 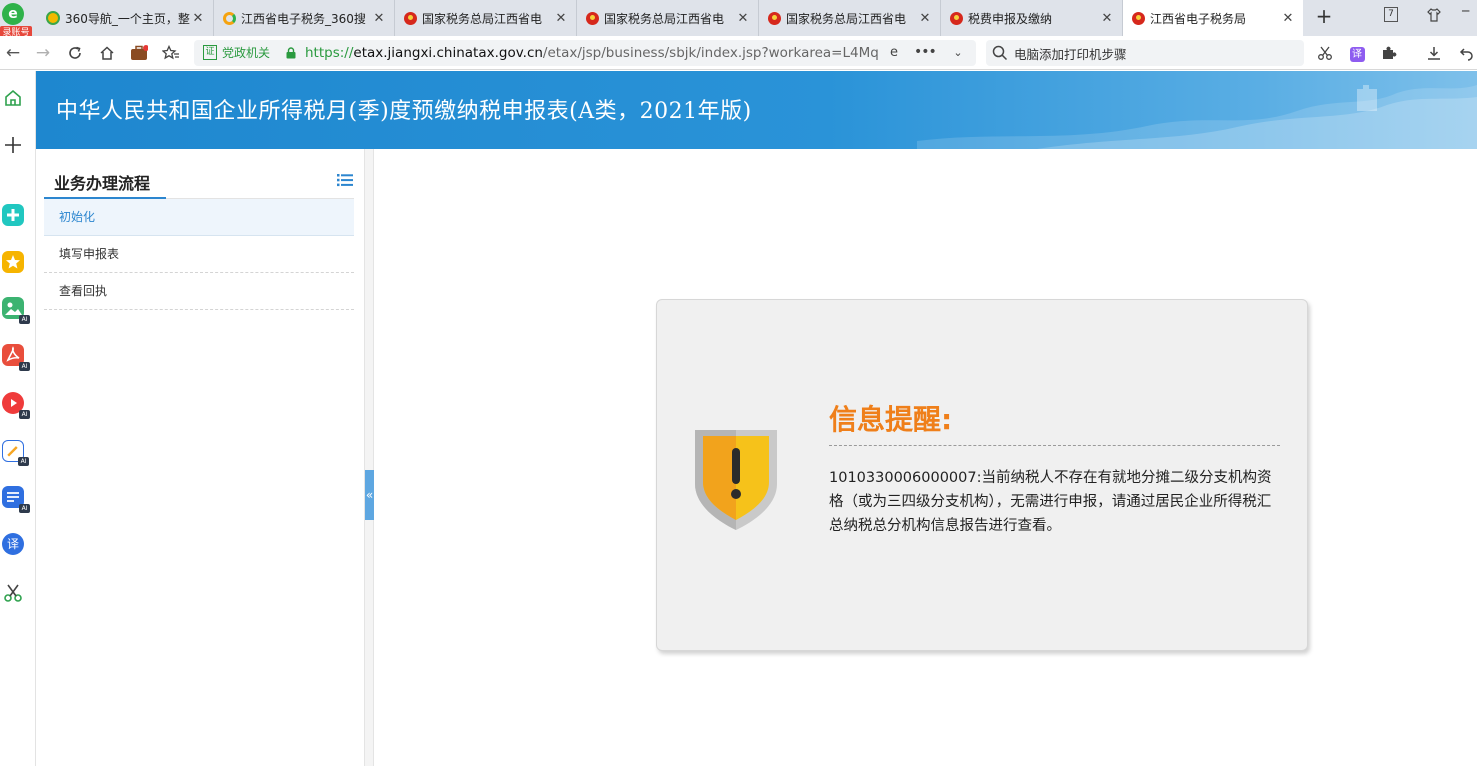 I want to click on briefcase-button, so click(x=139, y=53).